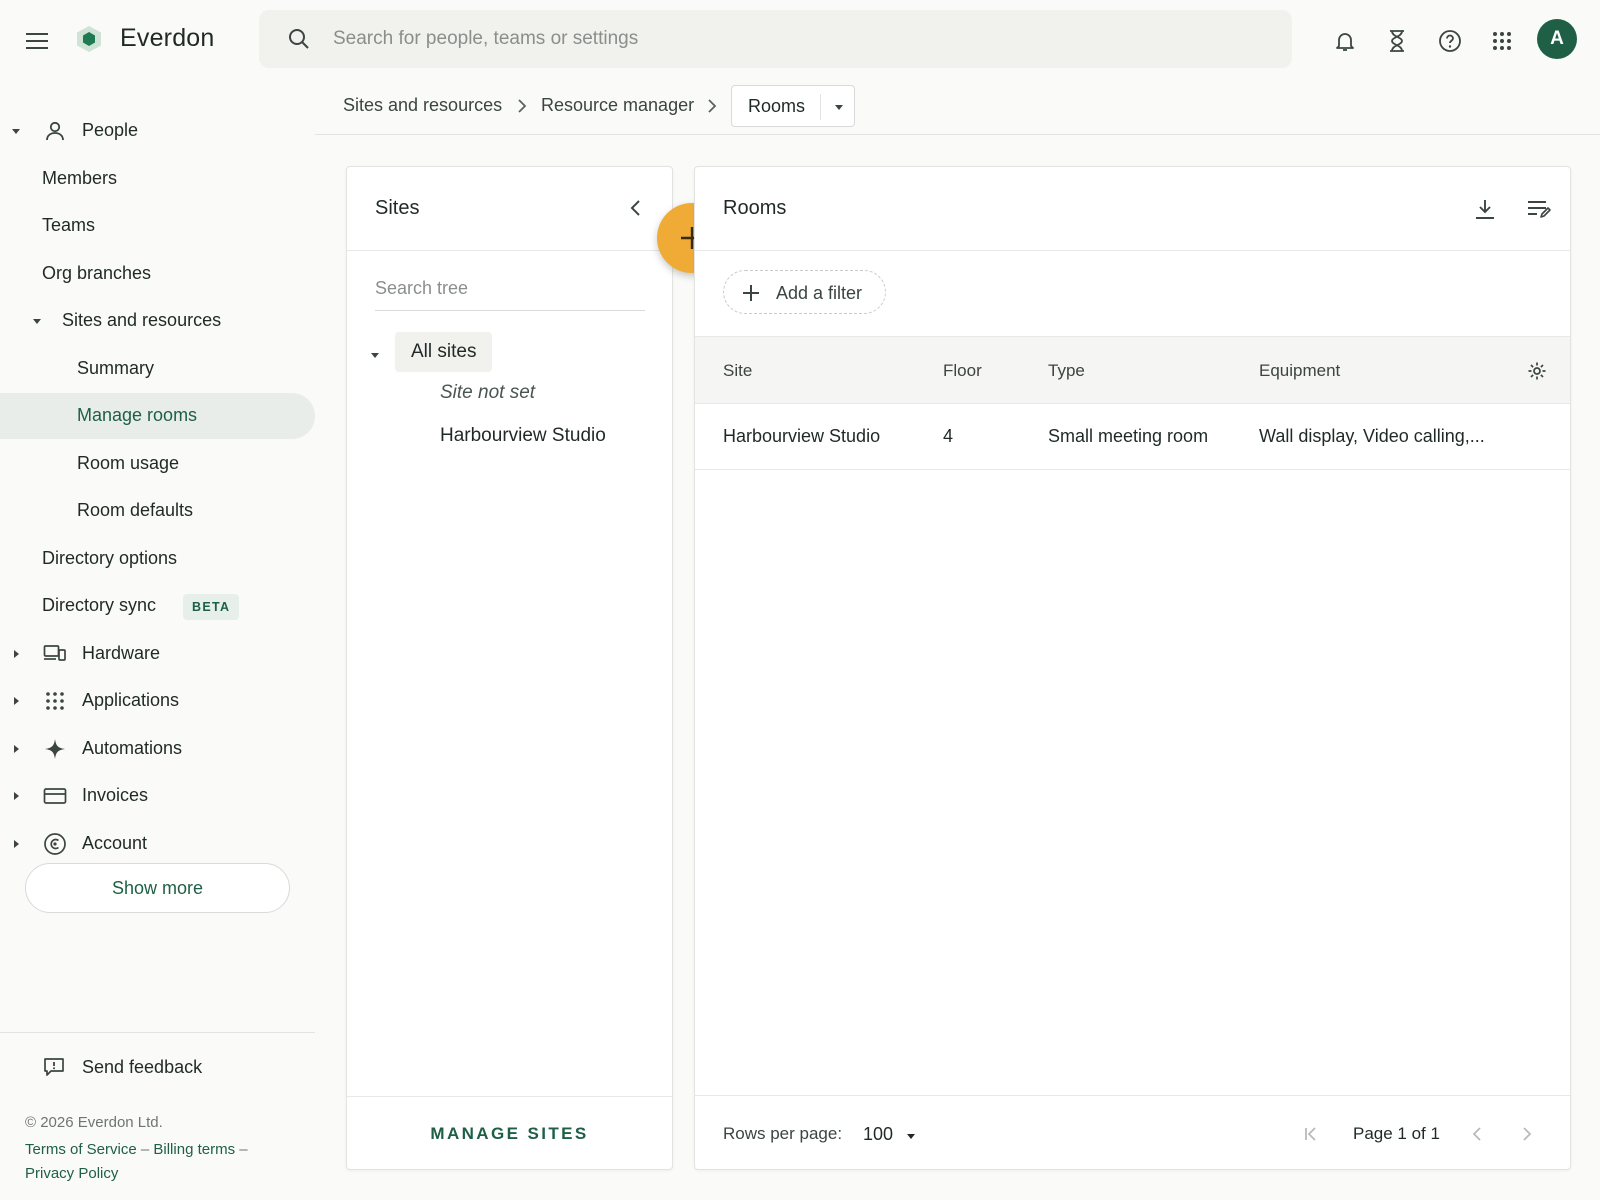  I want to click on tree-node-site-not-set: Site not set, so click(487, 393).